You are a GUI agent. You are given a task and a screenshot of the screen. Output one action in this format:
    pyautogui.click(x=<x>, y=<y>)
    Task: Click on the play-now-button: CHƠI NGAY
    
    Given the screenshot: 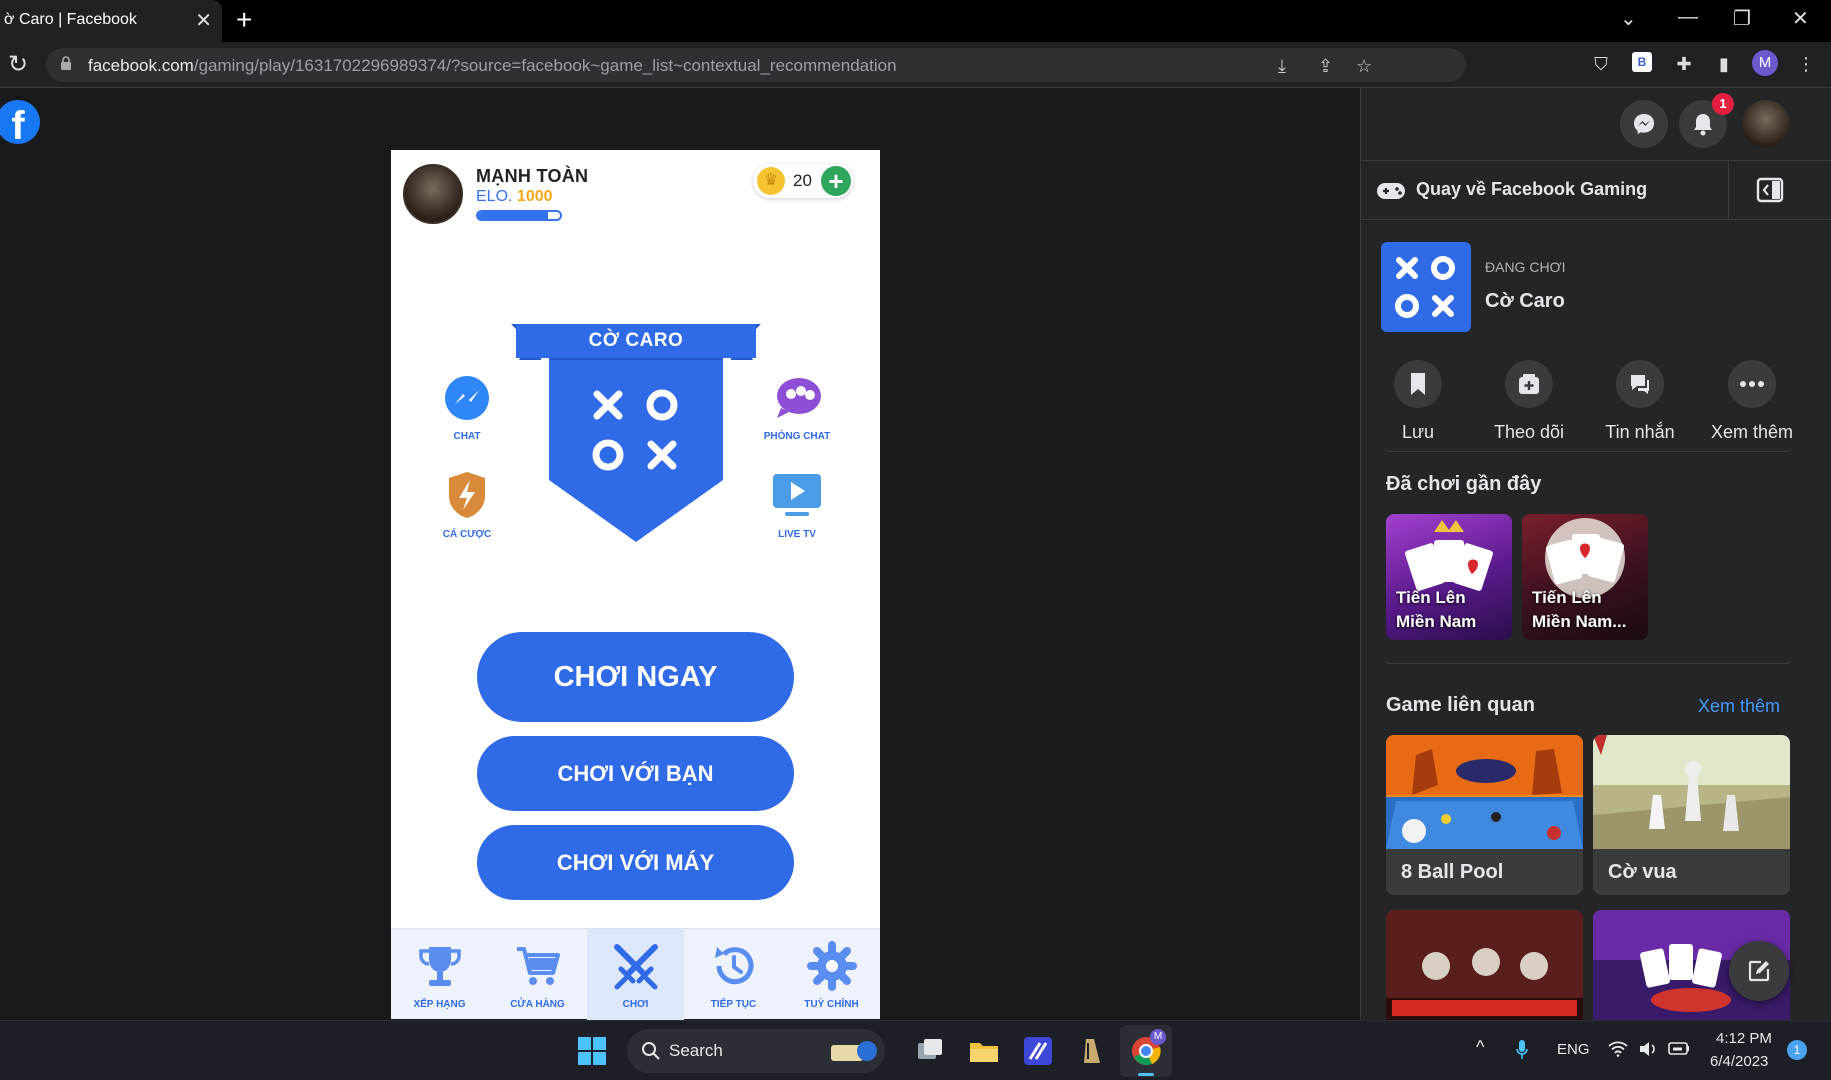 What is the action you would take?
    pyautogui.click(x=635, y=677)
    